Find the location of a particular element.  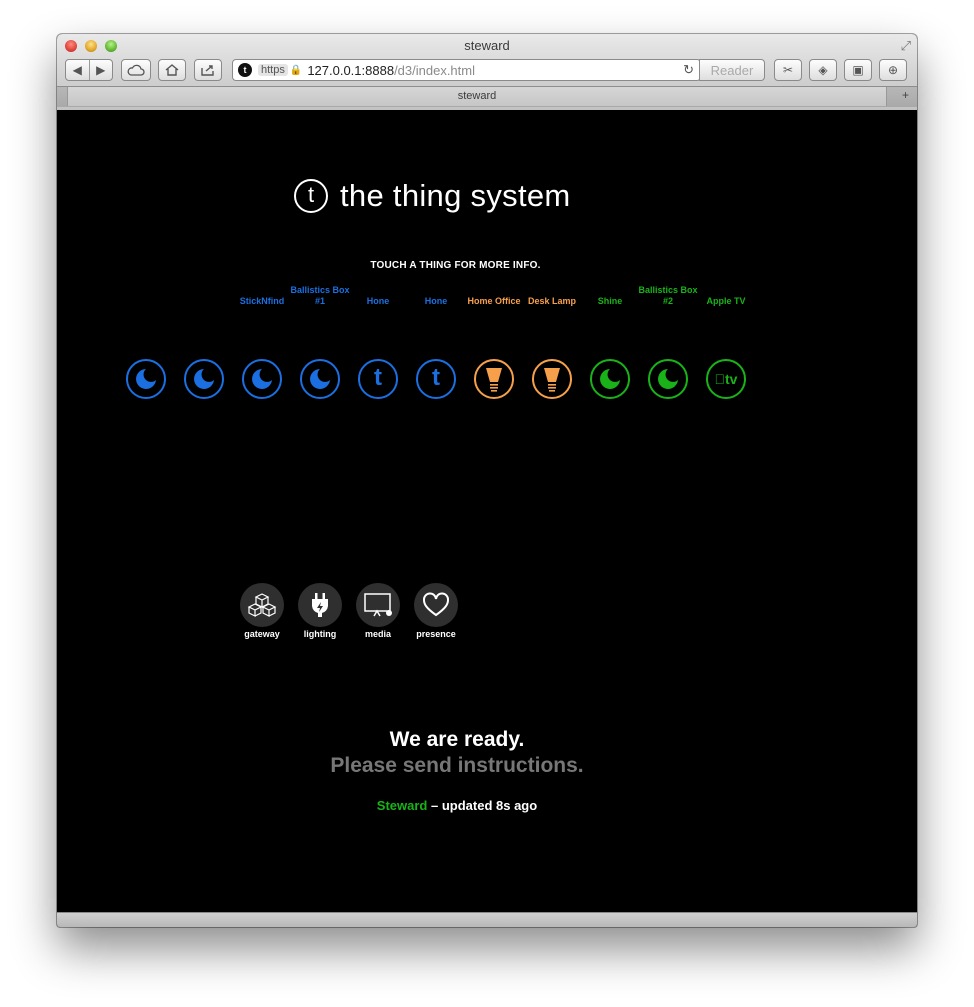

thing-label: StickNfind is located at coordinates (262, 301).